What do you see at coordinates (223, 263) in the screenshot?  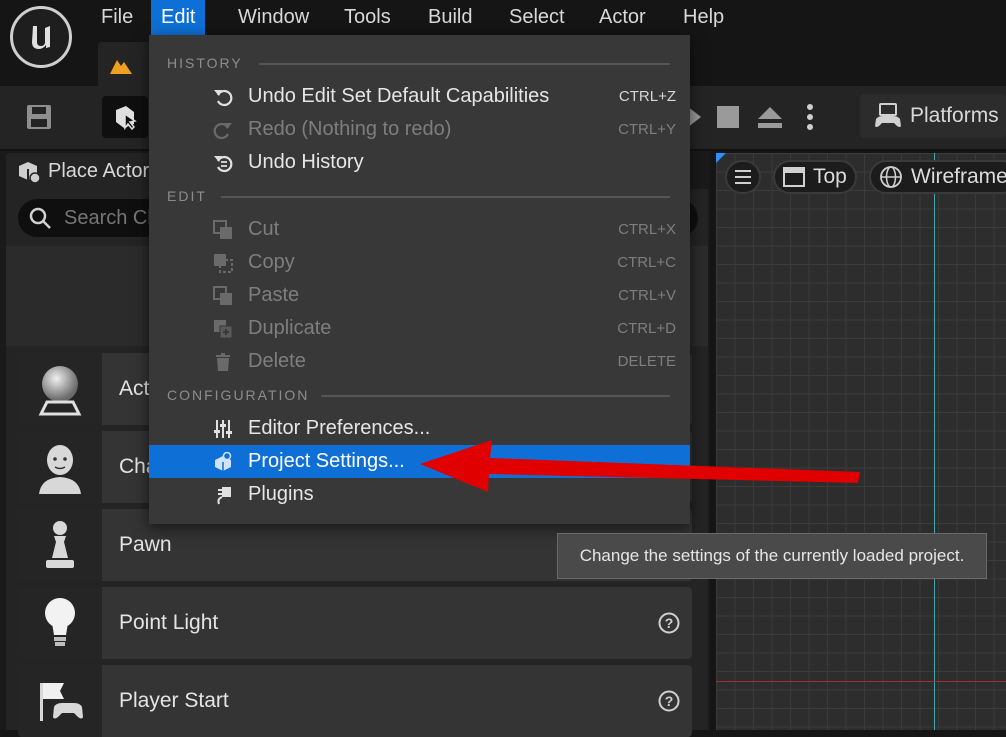 I see `copy-icon` at bounding box center [223, 263].